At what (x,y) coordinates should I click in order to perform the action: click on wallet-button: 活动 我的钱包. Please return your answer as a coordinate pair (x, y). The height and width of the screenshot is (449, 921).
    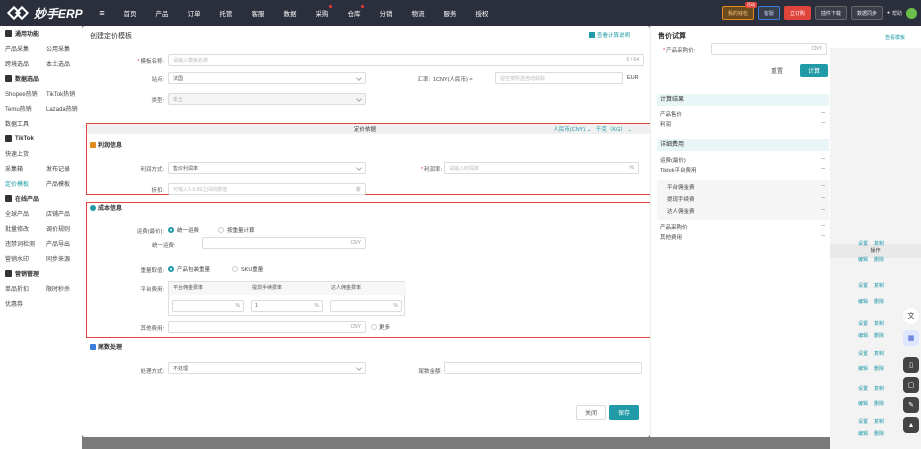
    Looking at the image, I should click on (739, 11).